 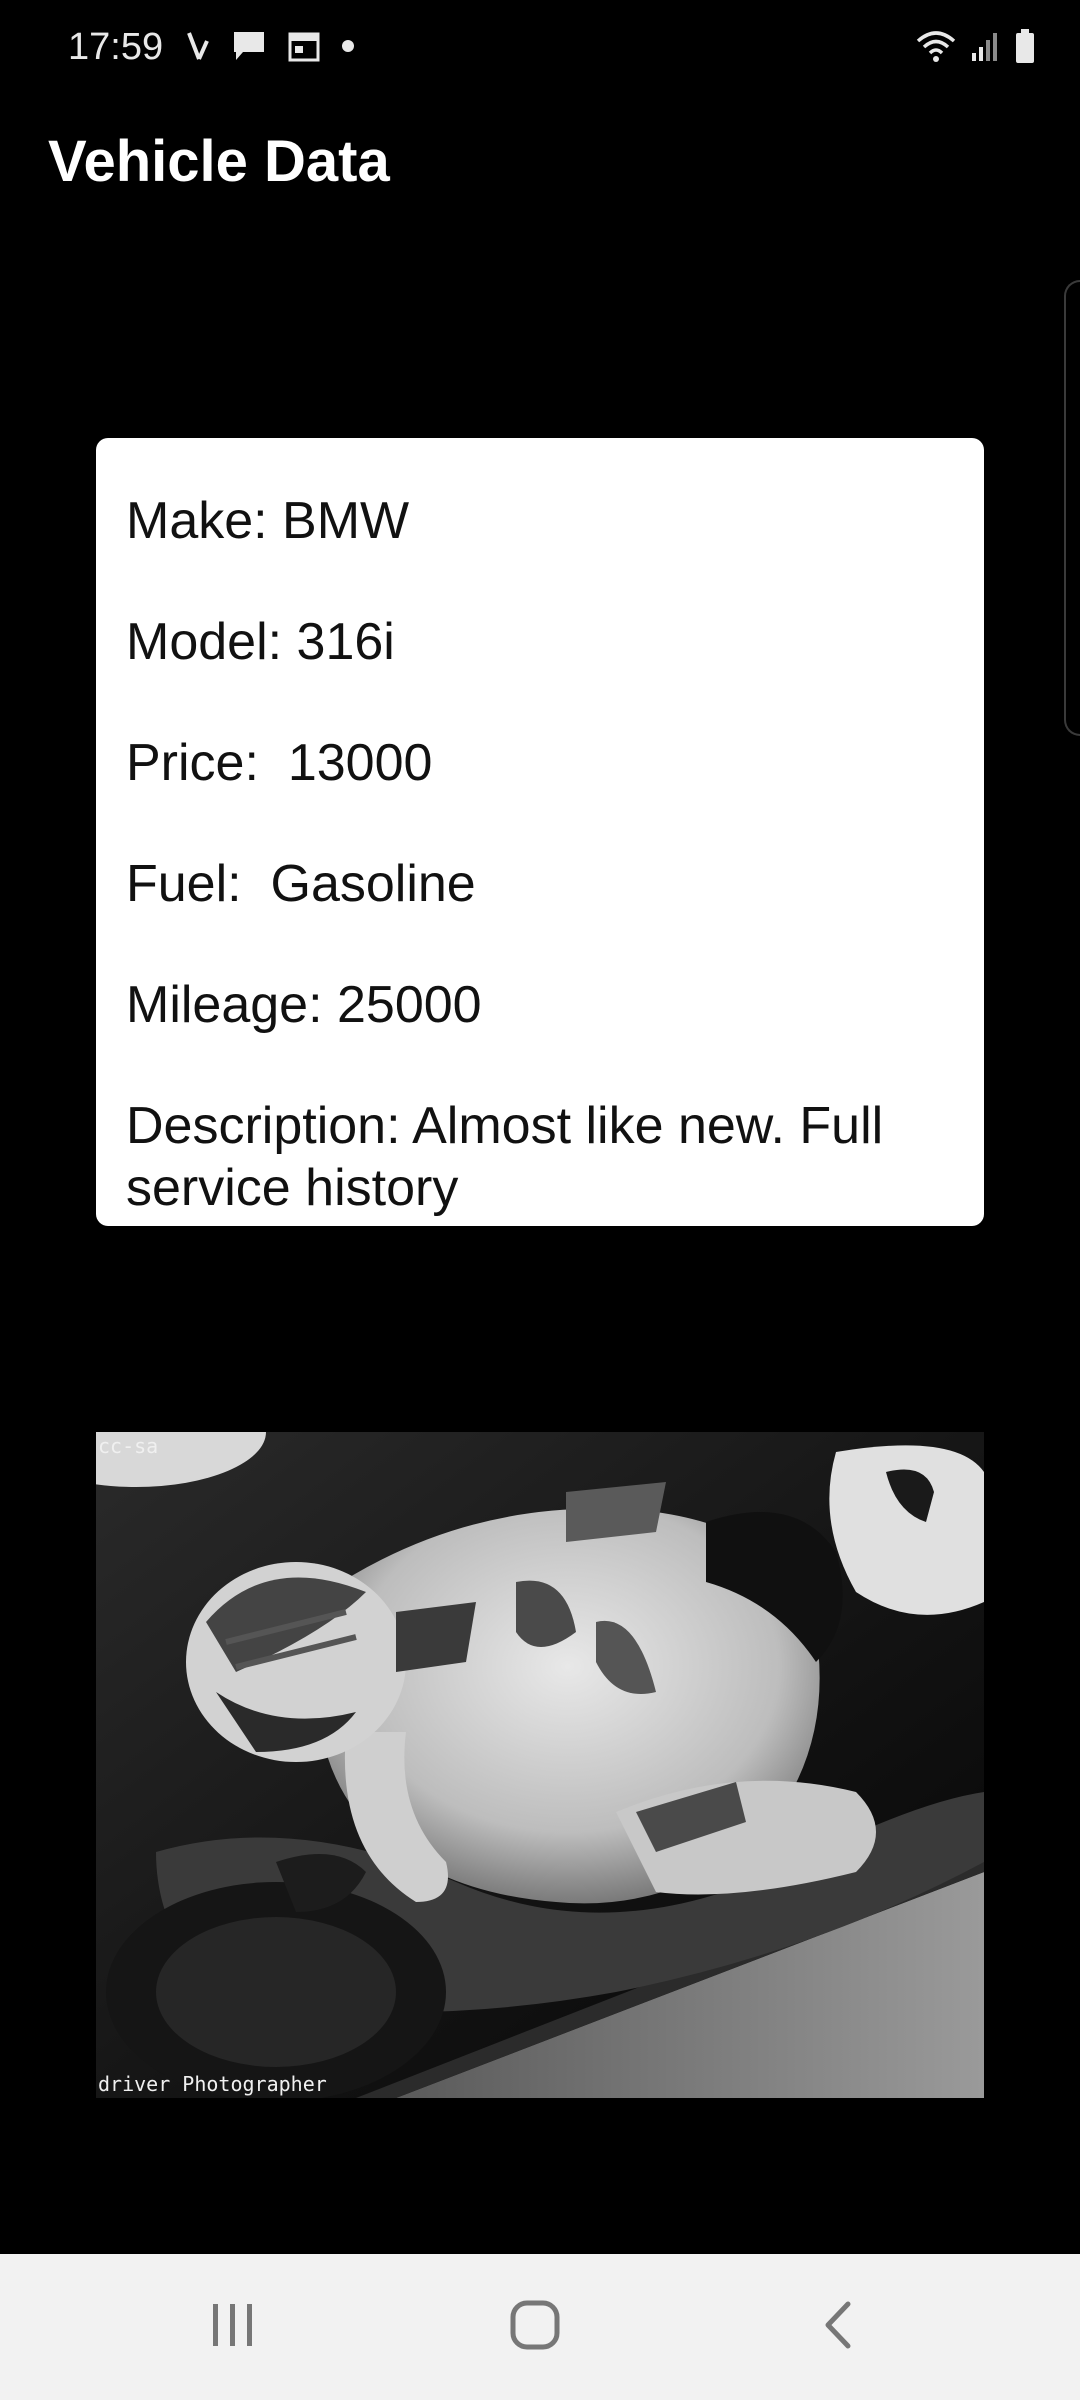 I want to click on photo-credit-label: driver Photographer, so click(x=212, y=2084).